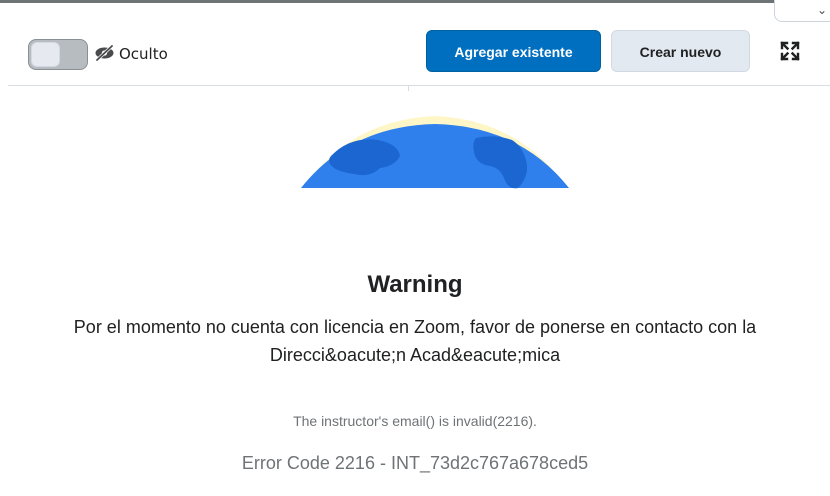 This screenshot has width=830, height=496. Describe the element at coordinates (680, 51) in the screenshot. I see `create-new-button: Crear nuevo` at that location.